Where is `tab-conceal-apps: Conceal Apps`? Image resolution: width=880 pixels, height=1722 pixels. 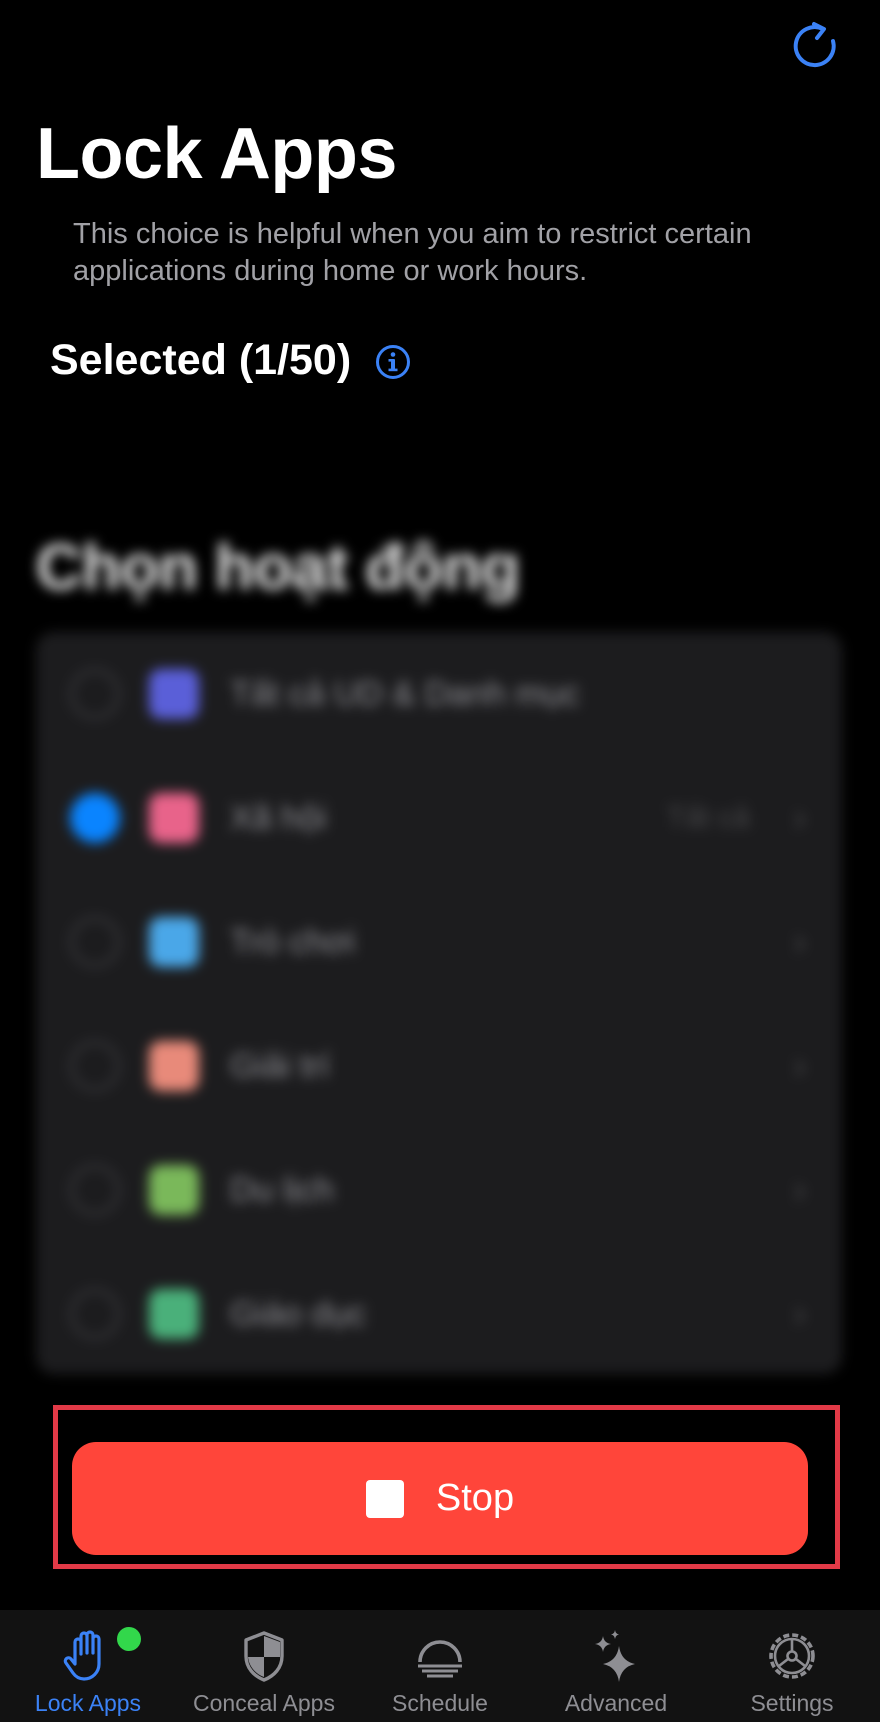 tab-conceal-apps: Conceal Apps is located at coordinates (264, 1666).